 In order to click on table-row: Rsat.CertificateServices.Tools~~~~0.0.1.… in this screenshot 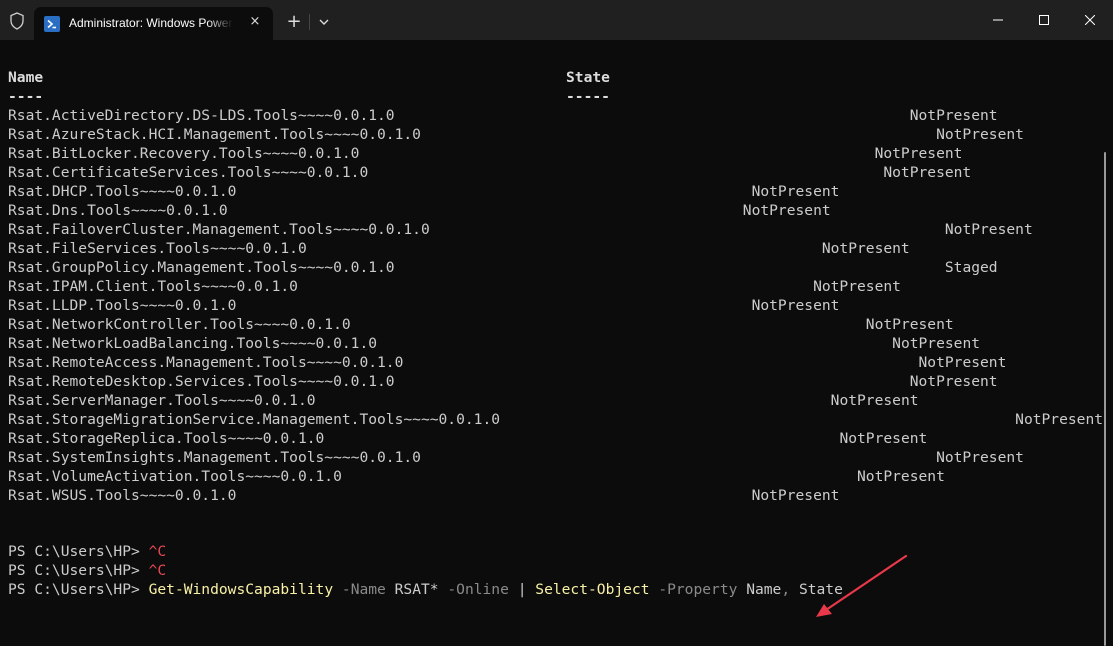, I will do `click(489, 172)`.